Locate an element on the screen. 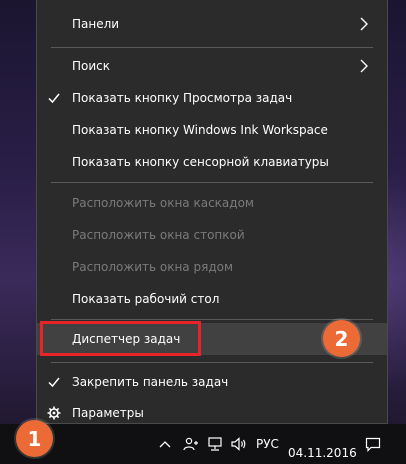  menu-item-label: Закрепить панель задач is located at coordinates (150, 382).